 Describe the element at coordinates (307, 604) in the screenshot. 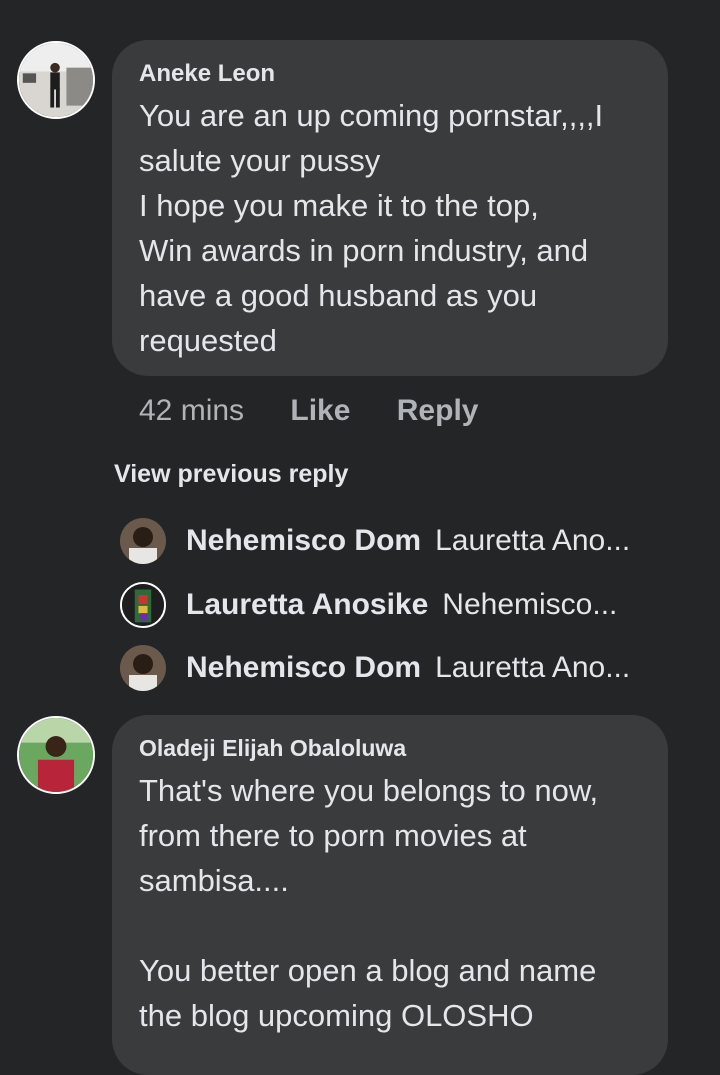

I see `reply-author: Lauretta Anosike` at that location.